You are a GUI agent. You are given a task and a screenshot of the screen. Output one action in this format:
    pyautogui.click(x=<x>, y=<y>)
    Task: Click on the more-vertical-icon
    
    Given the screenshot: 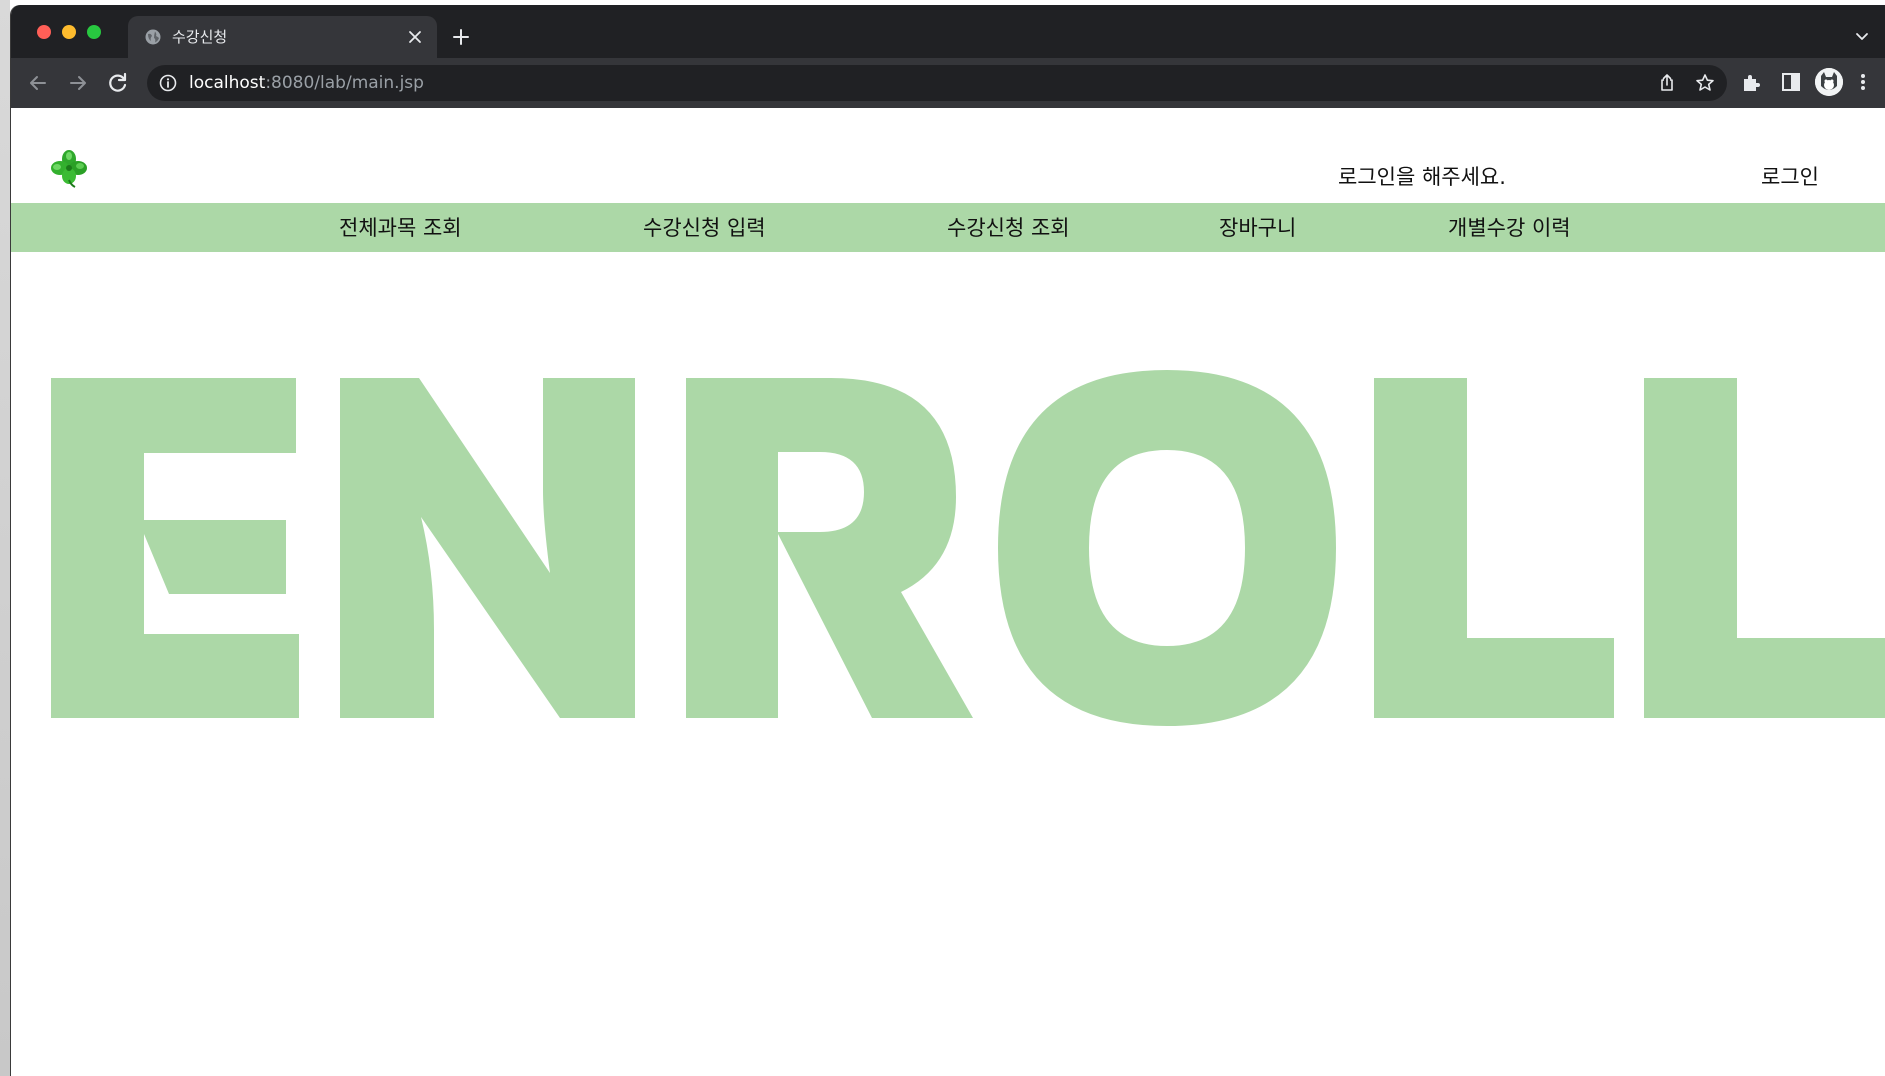 What is the action you would take?
    pyautogui.click(x=1863, y=82)
    